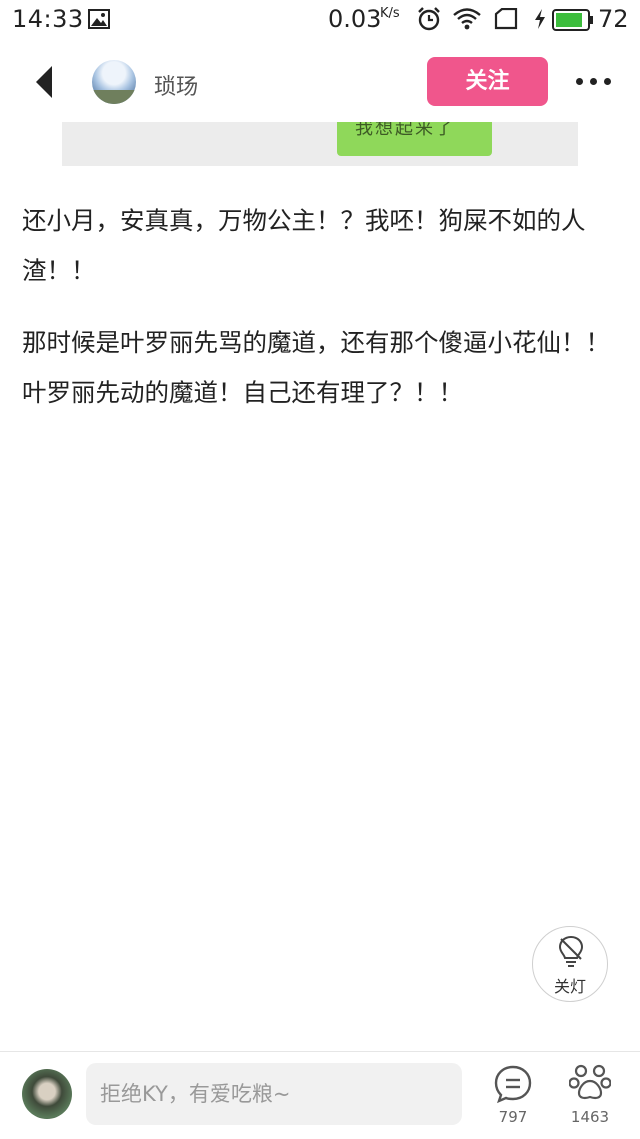 This screenshot has height=1139, width=640. I want to click on comment-count: 797, so click(513, 1117).